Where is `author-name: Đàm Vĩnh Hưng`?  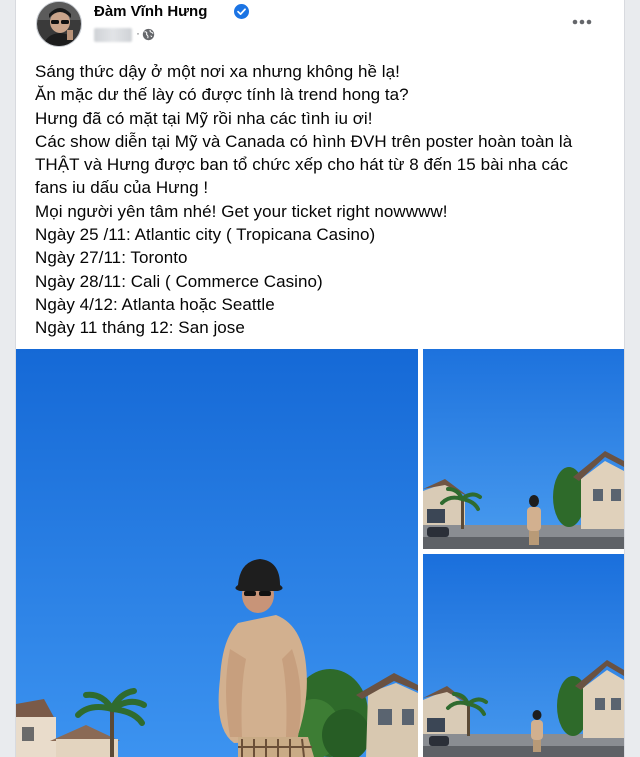 author-name: Đàm Vĩnh Hưng is located at coordinates (150, 11).